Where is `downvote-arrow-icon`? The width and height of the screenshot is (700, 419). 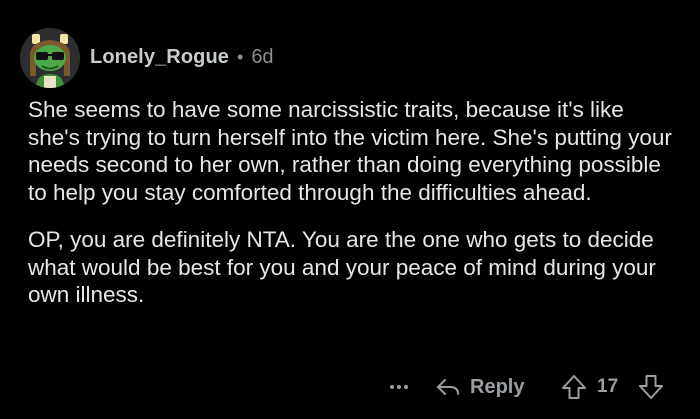
downvote-arrow-icon is located at coordinates (651, 387).